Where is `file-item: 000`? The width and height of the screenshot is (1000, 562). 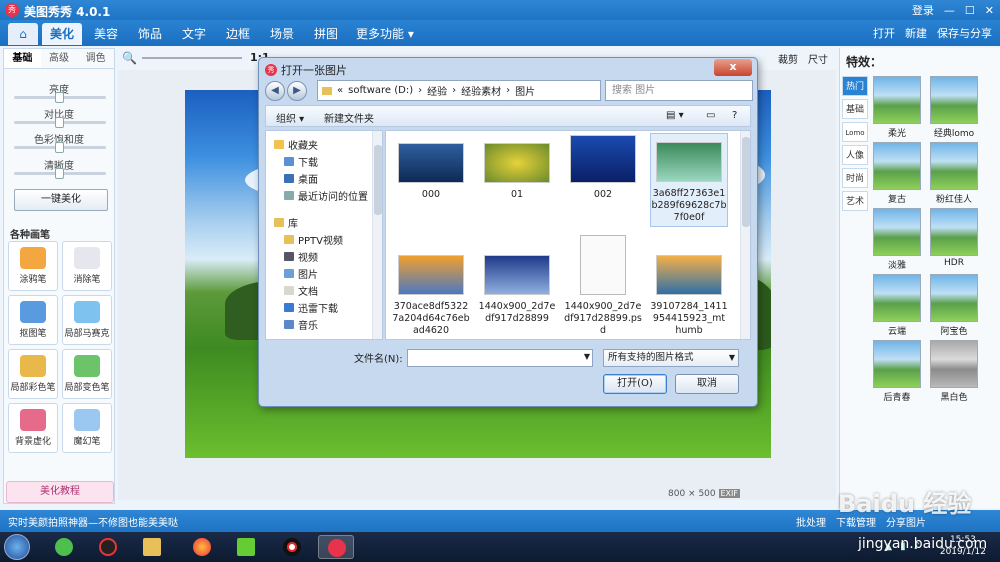
file-item: 000 is located at coordinates (431, 172).